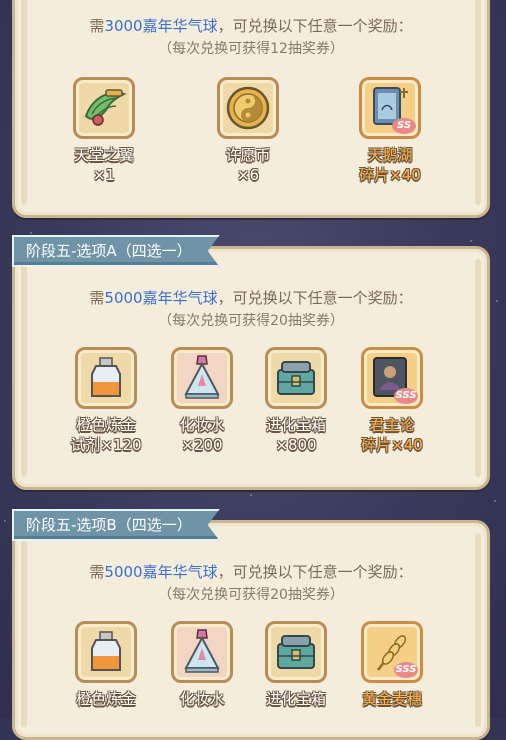  What do you see at coordinates (391, 699) in the screenshot?
I see `reward-name: 黄金麦穗` at bounding box center [391, 699].